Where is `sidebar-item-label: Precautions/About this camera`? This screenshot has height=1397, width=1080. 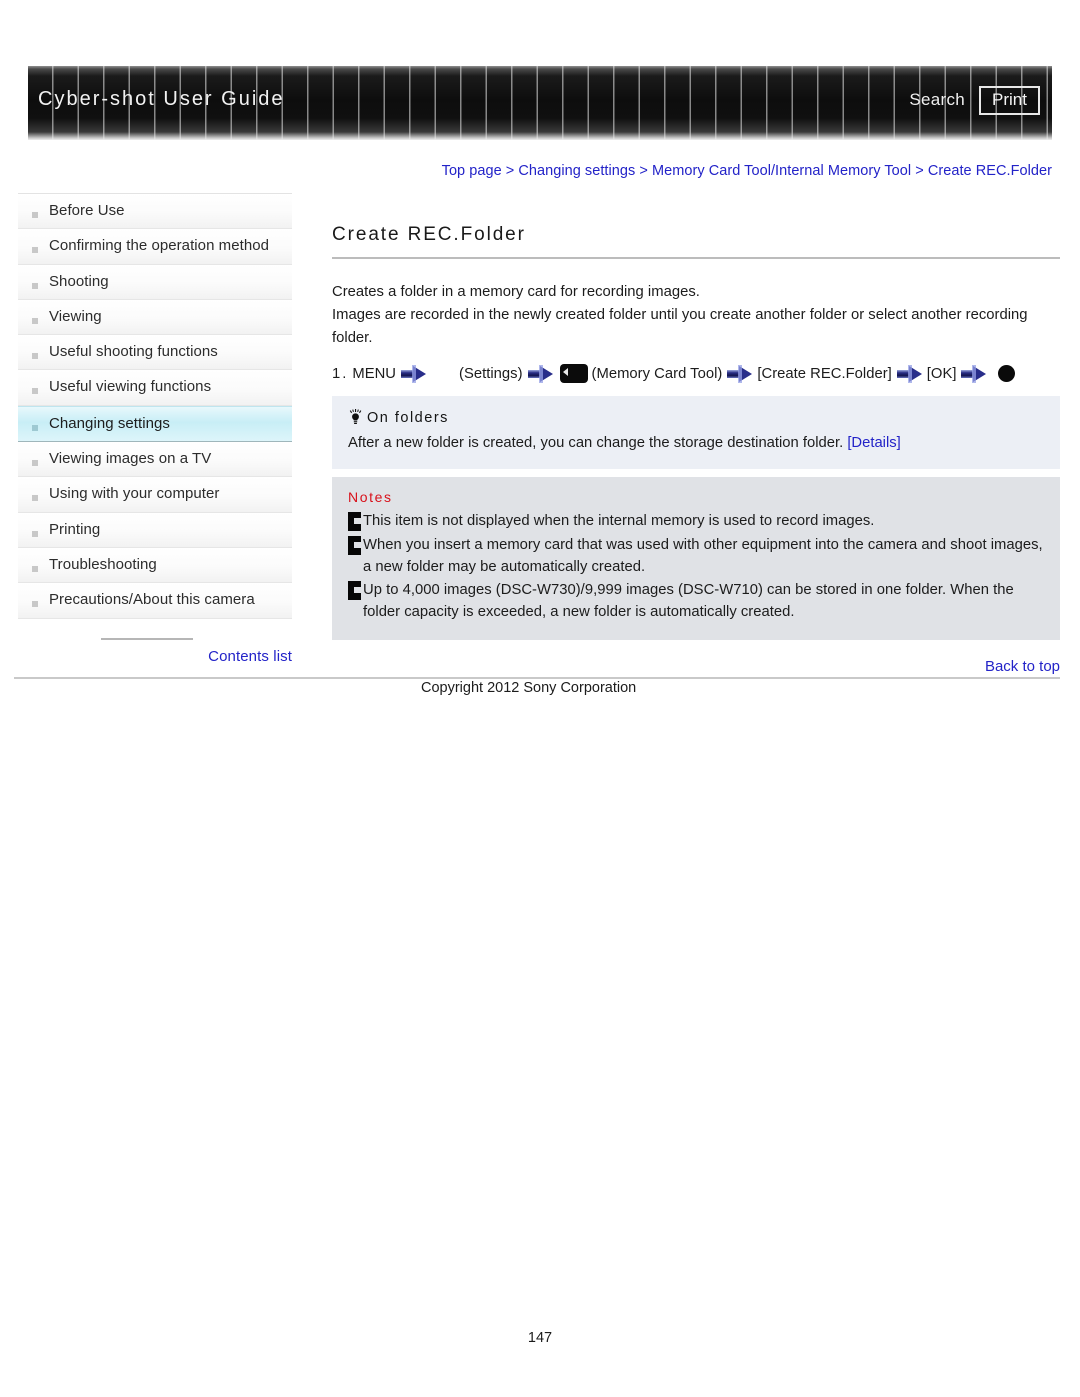
sidebar-item-label: Precautions/About this camera is located at coordinates (152, 600).